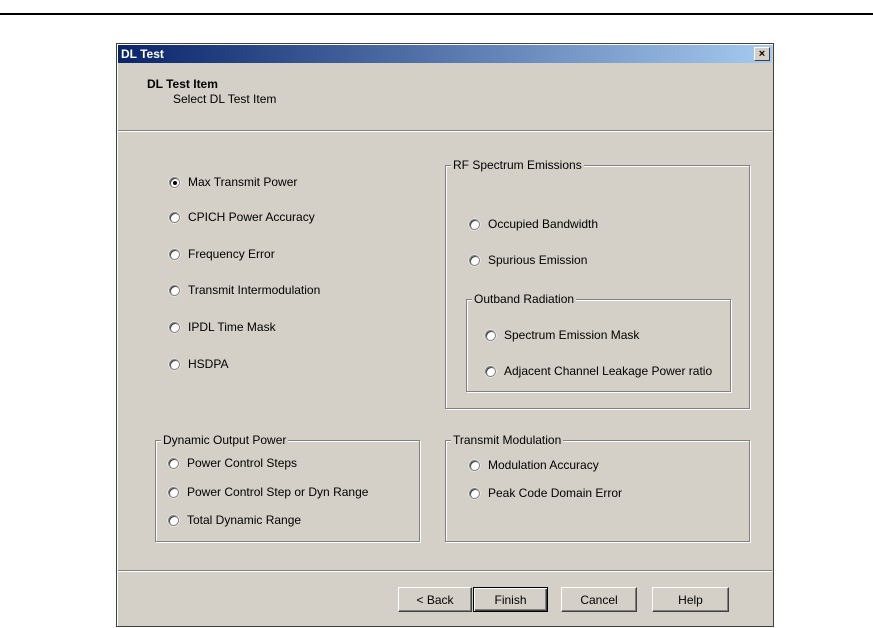 Image resolution: width=873 pixels, height=628 pixels. I want to click on close-icon: ×, so click(762, 54).